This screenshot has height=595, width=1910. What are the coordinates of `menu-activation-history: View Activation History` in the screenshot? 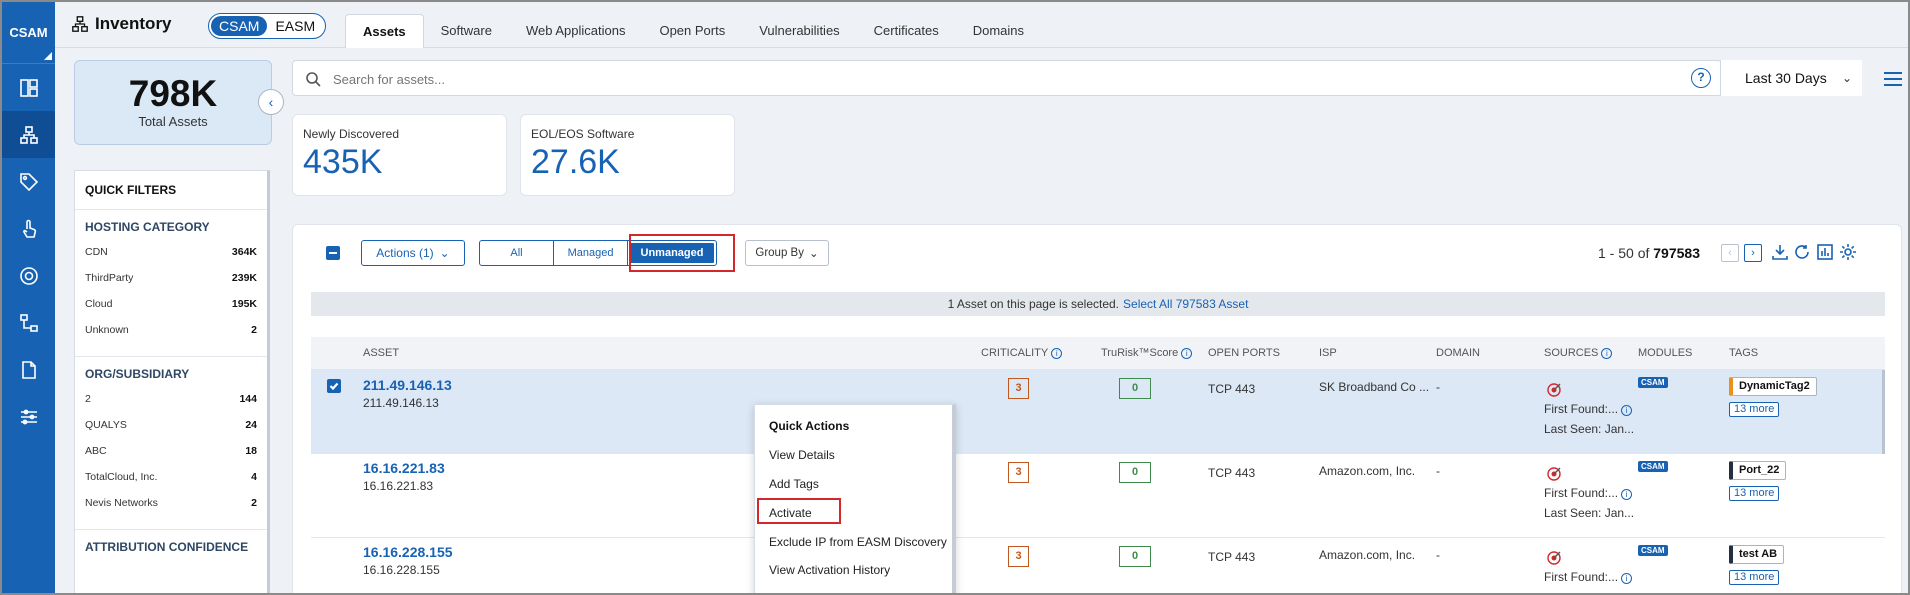 It's located at (829, 570).